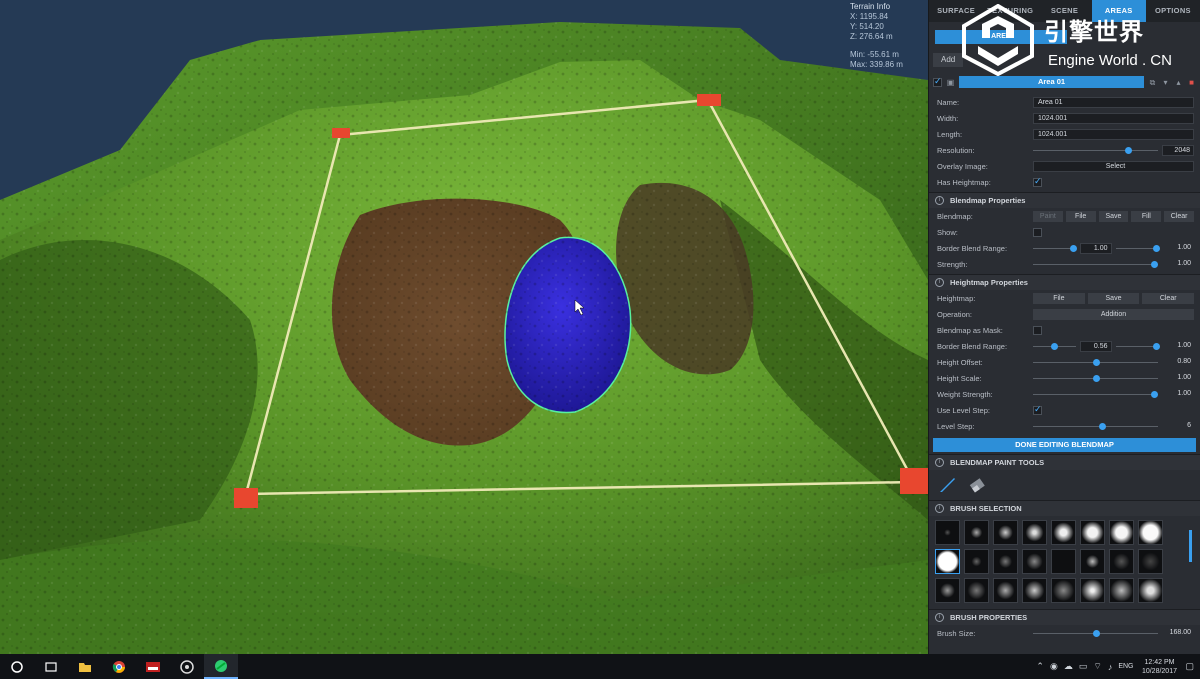 This screenshot has width=1200, height=679. Describe the element at coordinates (17, 666) in the screenshot. I see `start-circle-icon` at that location.